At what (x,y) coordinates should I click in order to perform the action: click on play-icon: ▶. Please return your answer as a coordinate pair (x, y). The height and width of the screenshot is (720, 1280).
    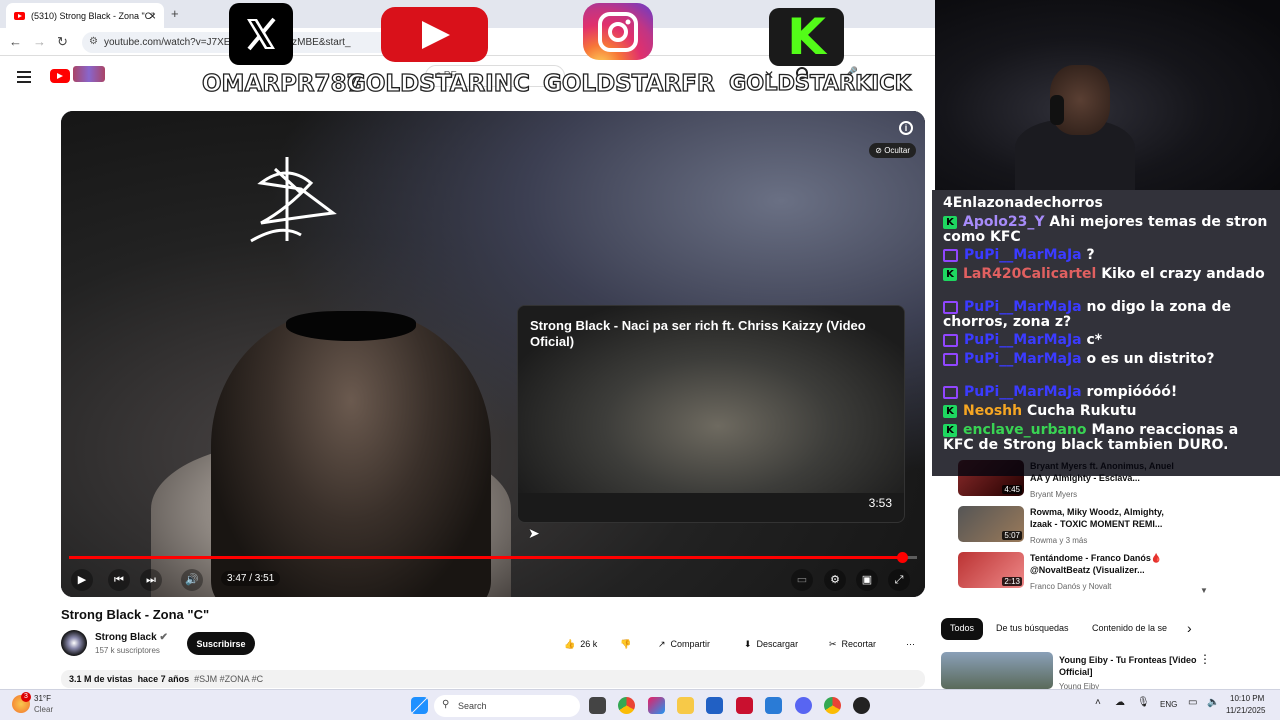
    Looking at the image, I should click on (82, 580).